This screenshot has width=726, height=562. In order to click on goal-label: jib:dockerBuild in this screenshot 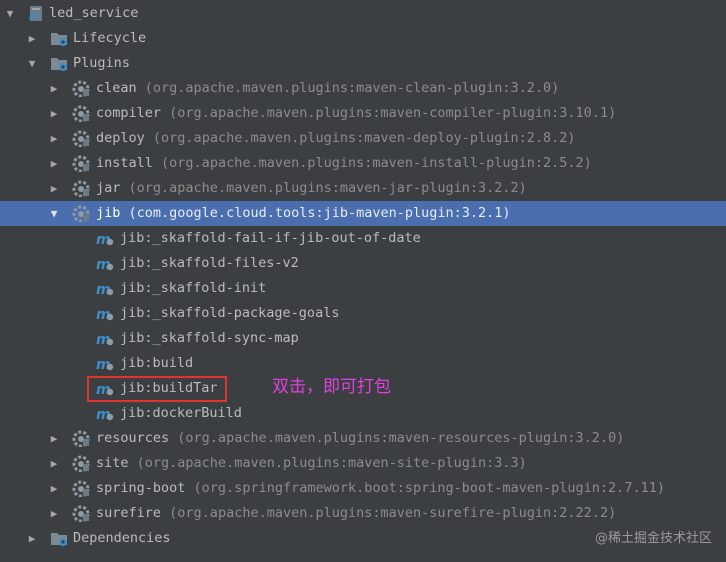, I will do `click(181, 413)`.